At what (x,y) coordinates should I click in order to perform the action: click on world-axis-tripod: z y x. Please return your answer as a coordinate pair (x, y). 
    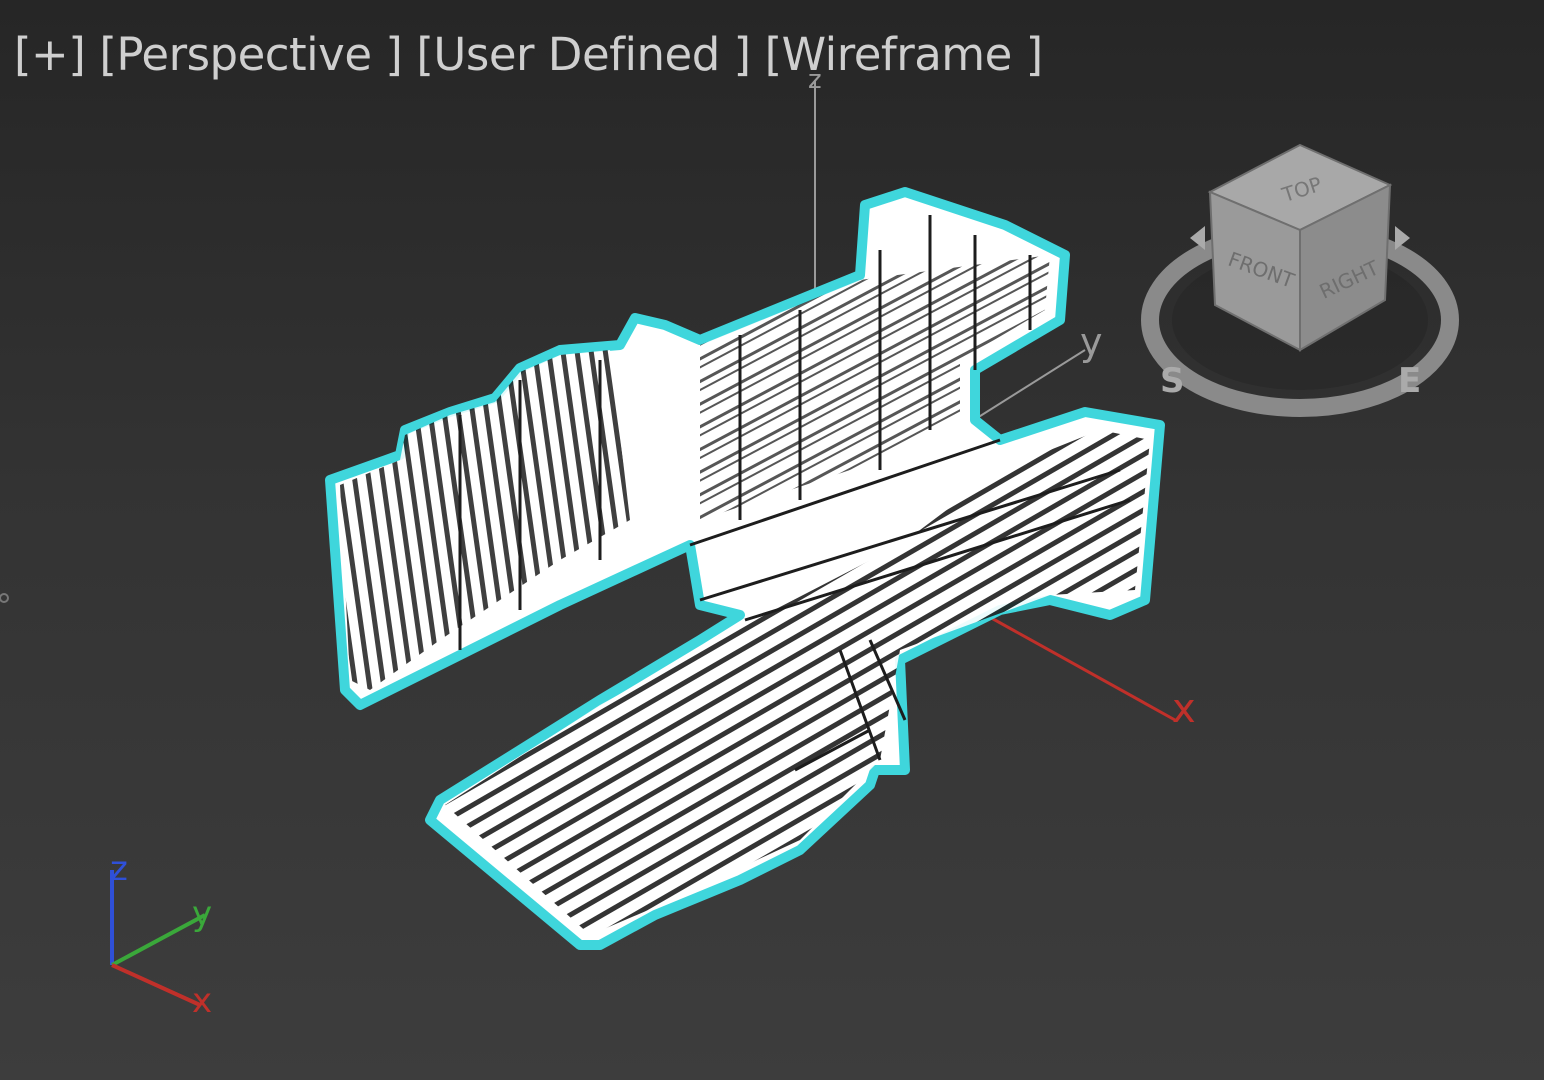
    Looking at the image, I should click on (161, 935).